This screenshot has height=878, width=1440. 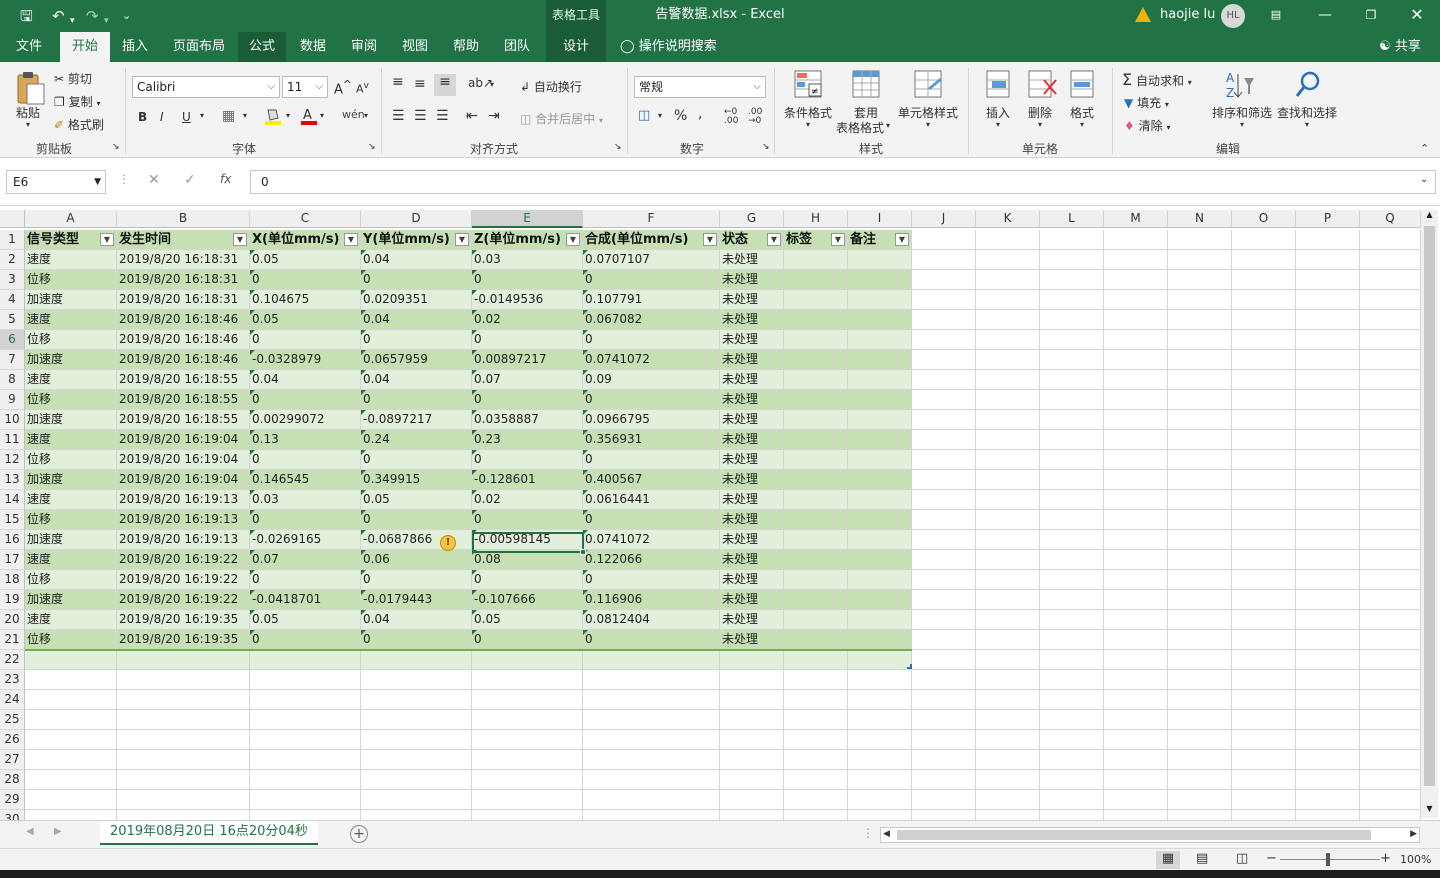 What do you see at coordinates (527, 560) in the screenshot?
I see `table-cell: 0.08` at bounding box center [527, 560].